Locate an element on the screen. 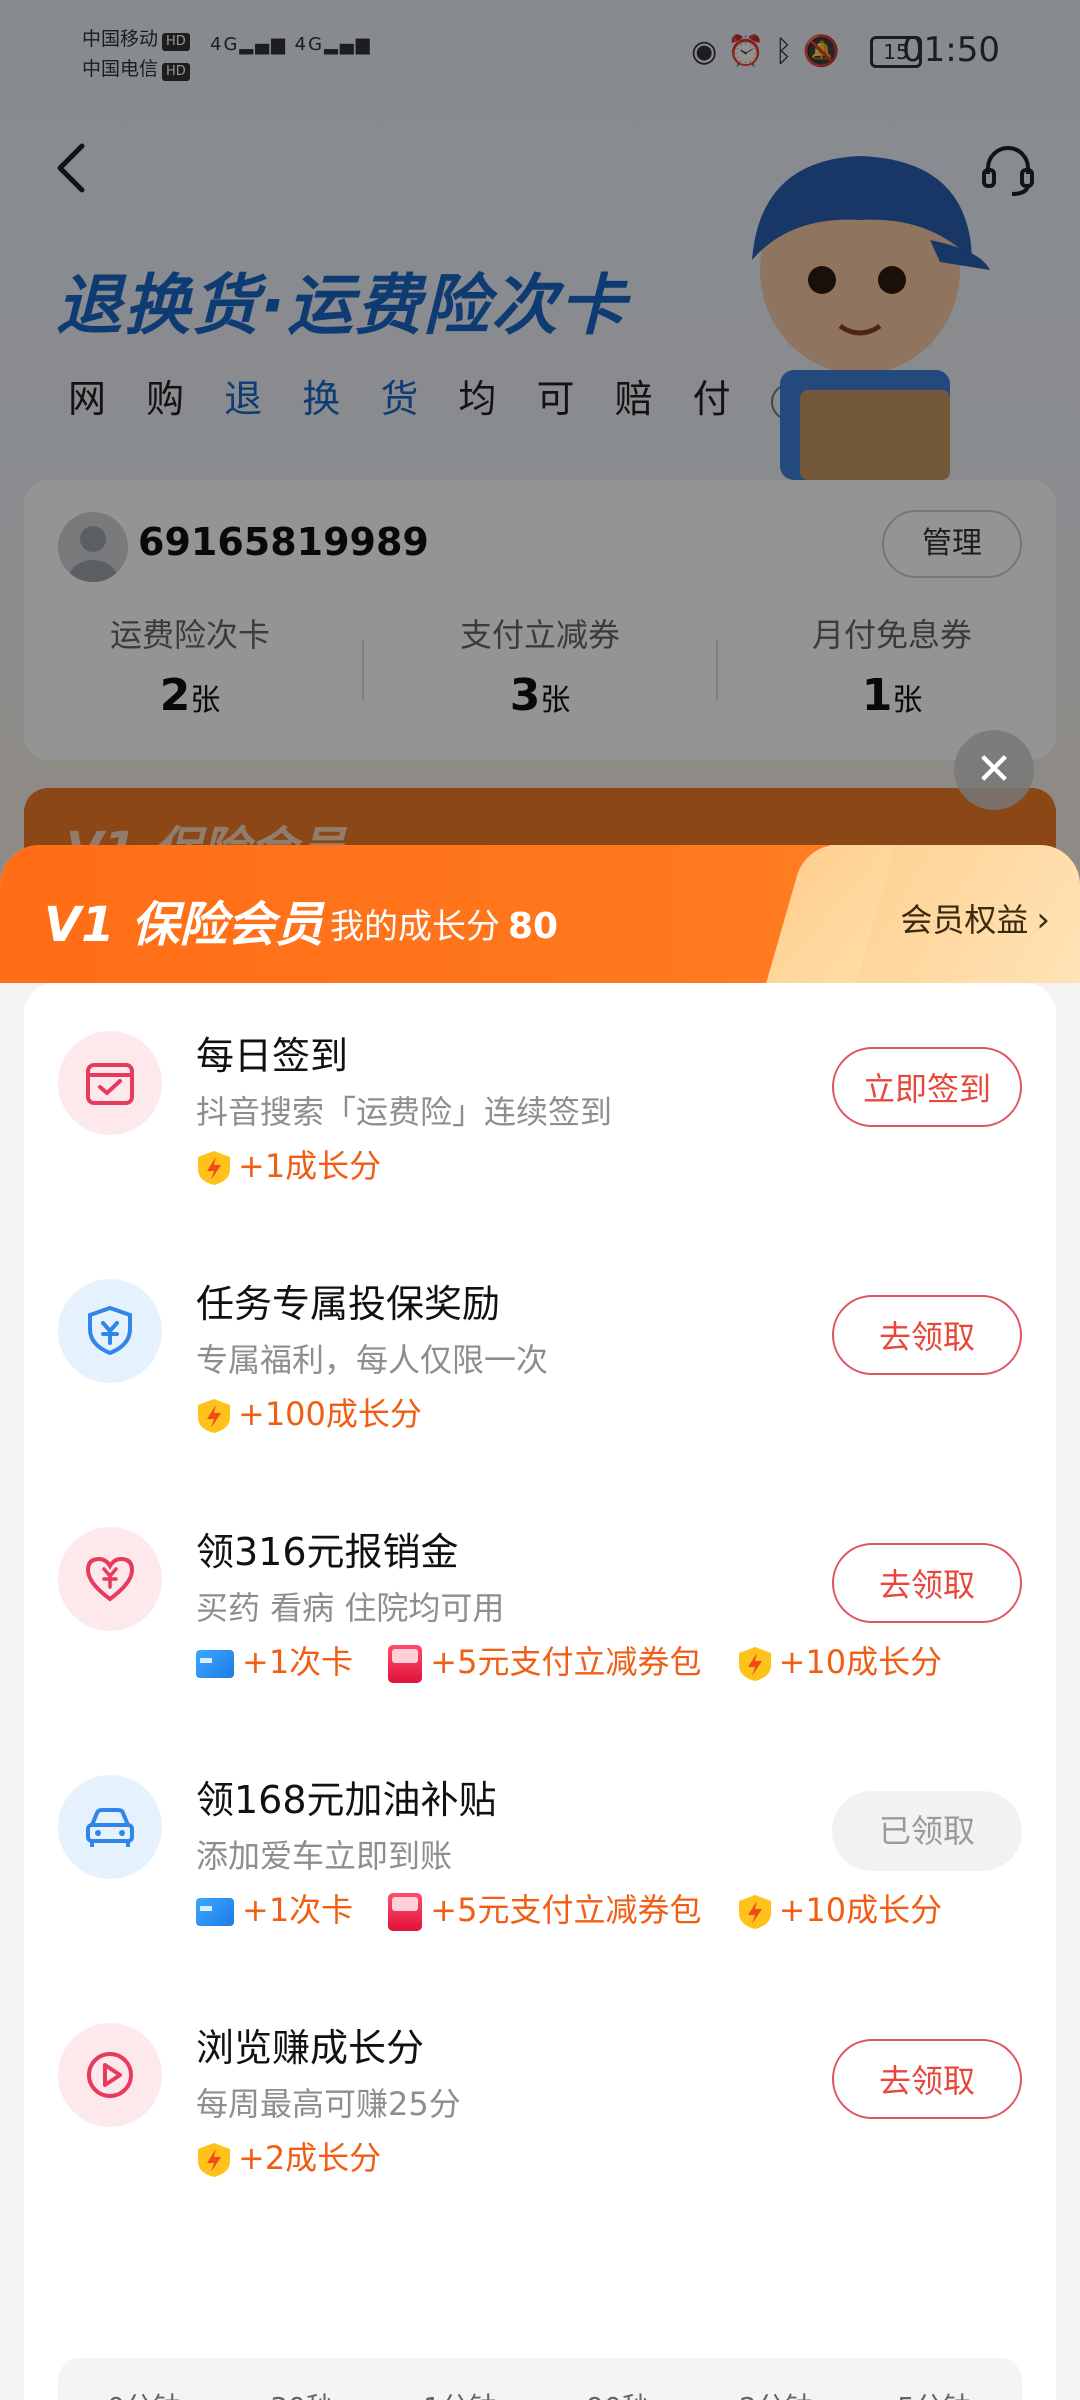 Image resolution: width=1080 pixels, height=2400 pixels. timer-label: 0分钟 is located at coordinates (144, 2393).